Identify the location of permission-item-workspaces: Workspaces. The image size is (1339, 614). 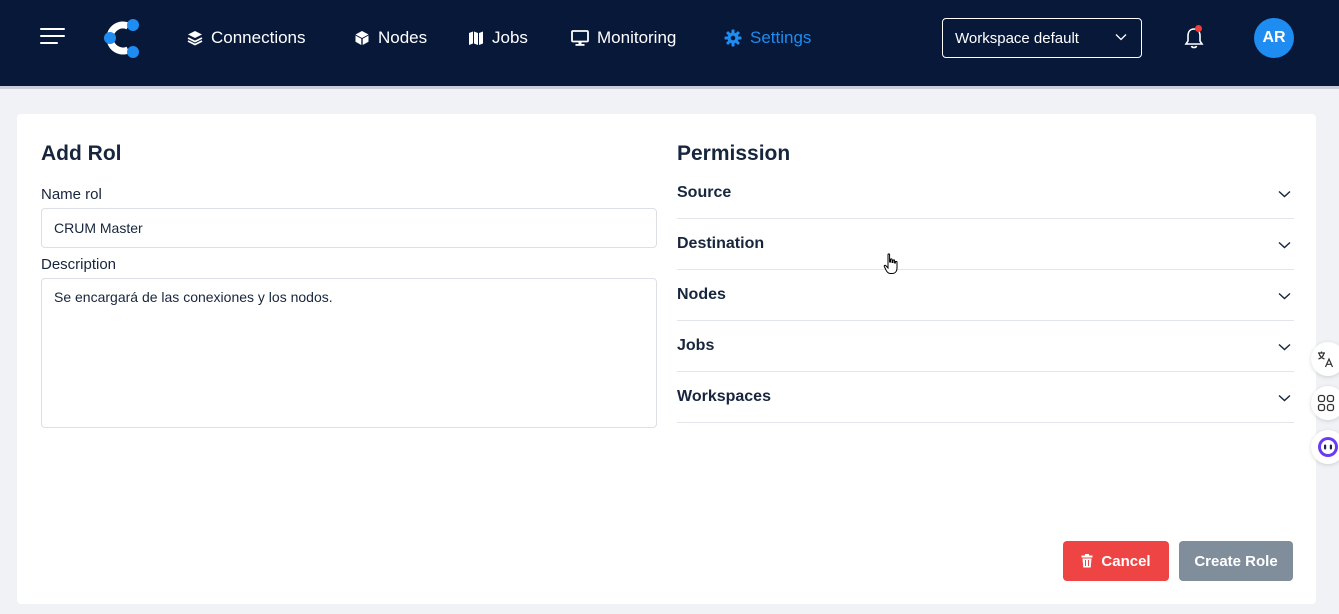
(985, 397).